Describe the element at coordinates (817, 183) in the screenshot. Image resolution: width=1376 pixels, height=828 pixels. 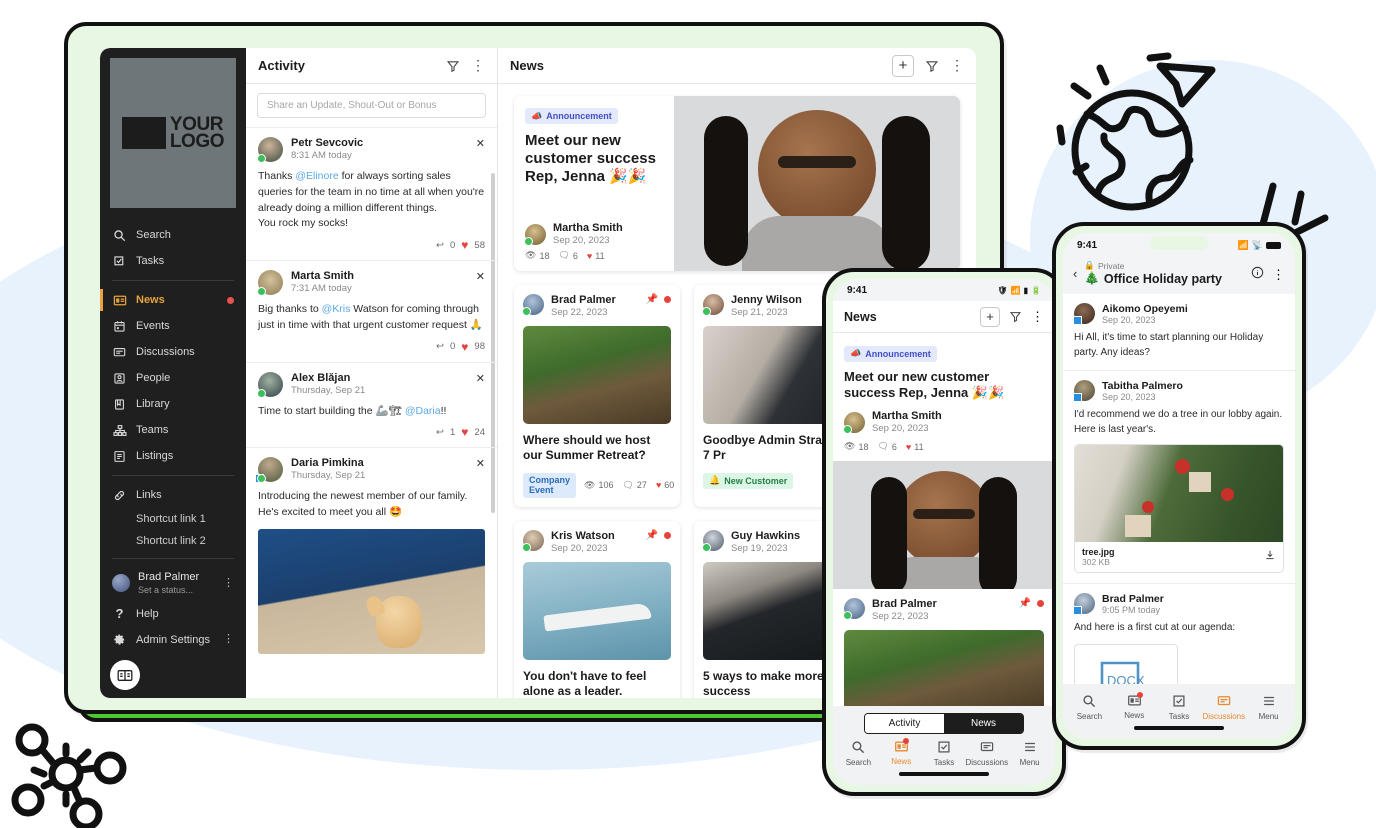
I see `hero-image` at that location.